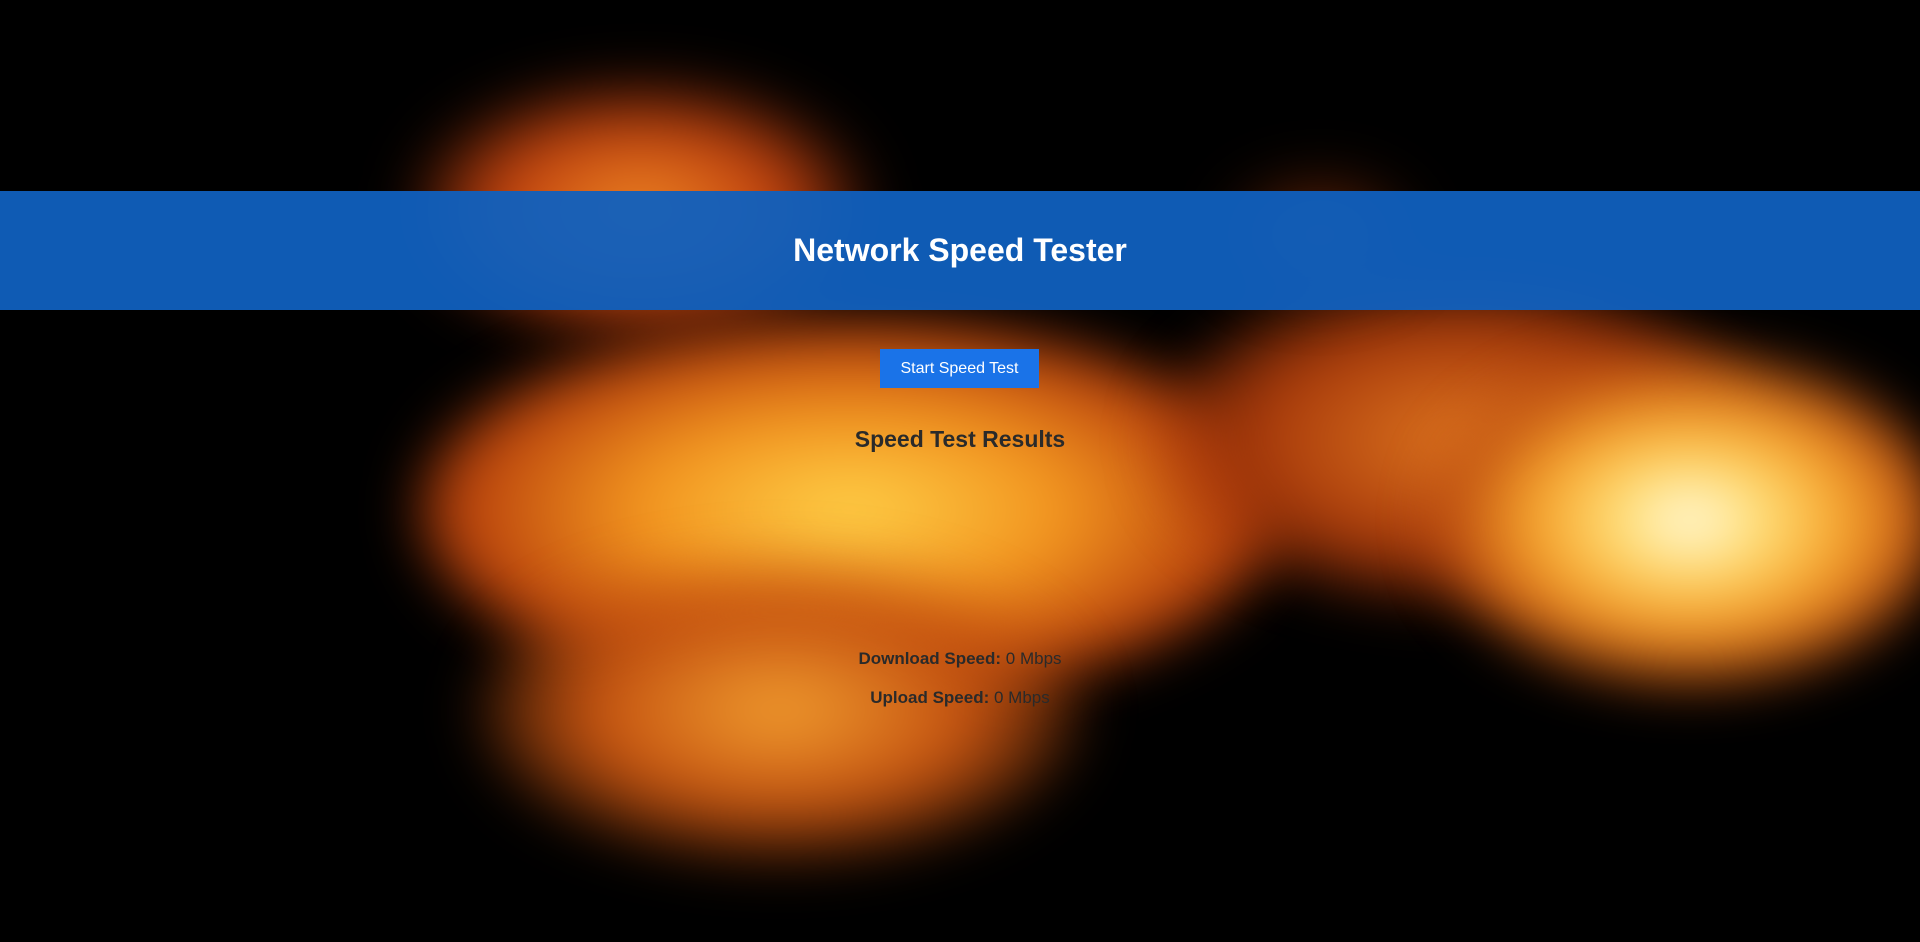 This screenshot has width=1920, height=942. I want to click on upload-speed-value: 0 Mbps, so click(1022, 697).